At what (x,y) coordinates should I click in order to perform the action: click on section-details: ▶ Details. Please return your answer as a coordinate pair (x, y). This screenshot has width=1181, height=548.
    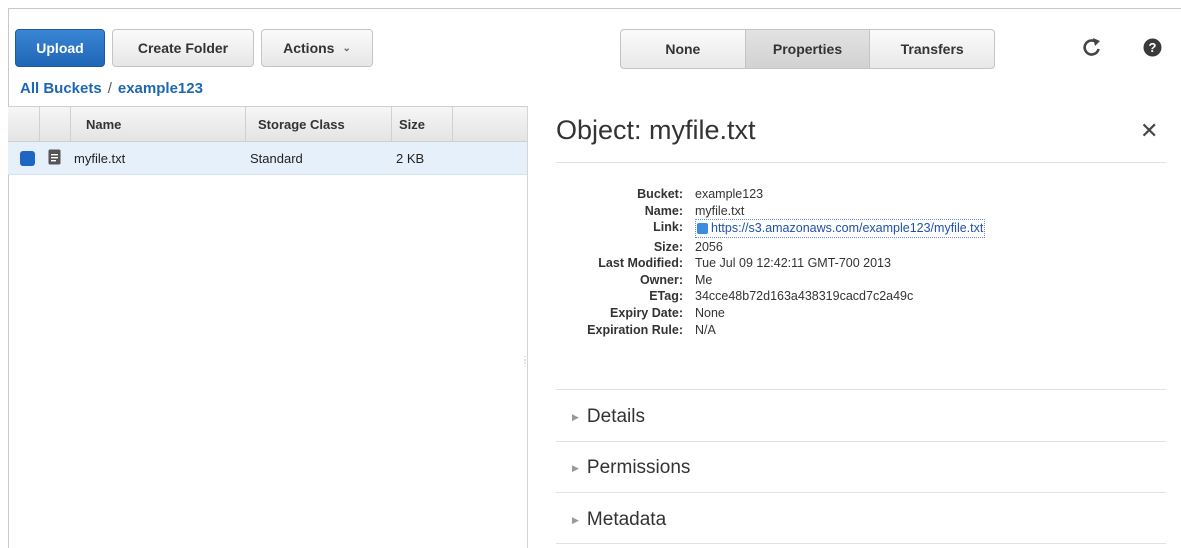
    Looking at the image, I should click on (608, 417).